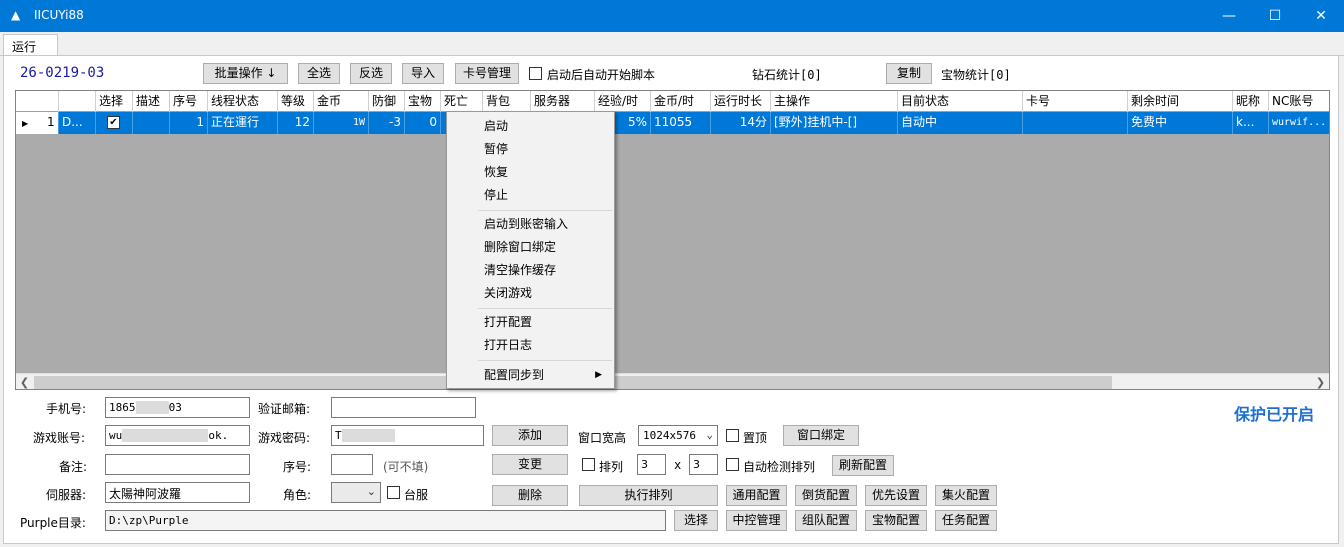  What do you see at coordinates (530, 224) in the screenshot?
I see `menu-item-start-to-login: 启动到账密输入` at bounding box center [530, 224].